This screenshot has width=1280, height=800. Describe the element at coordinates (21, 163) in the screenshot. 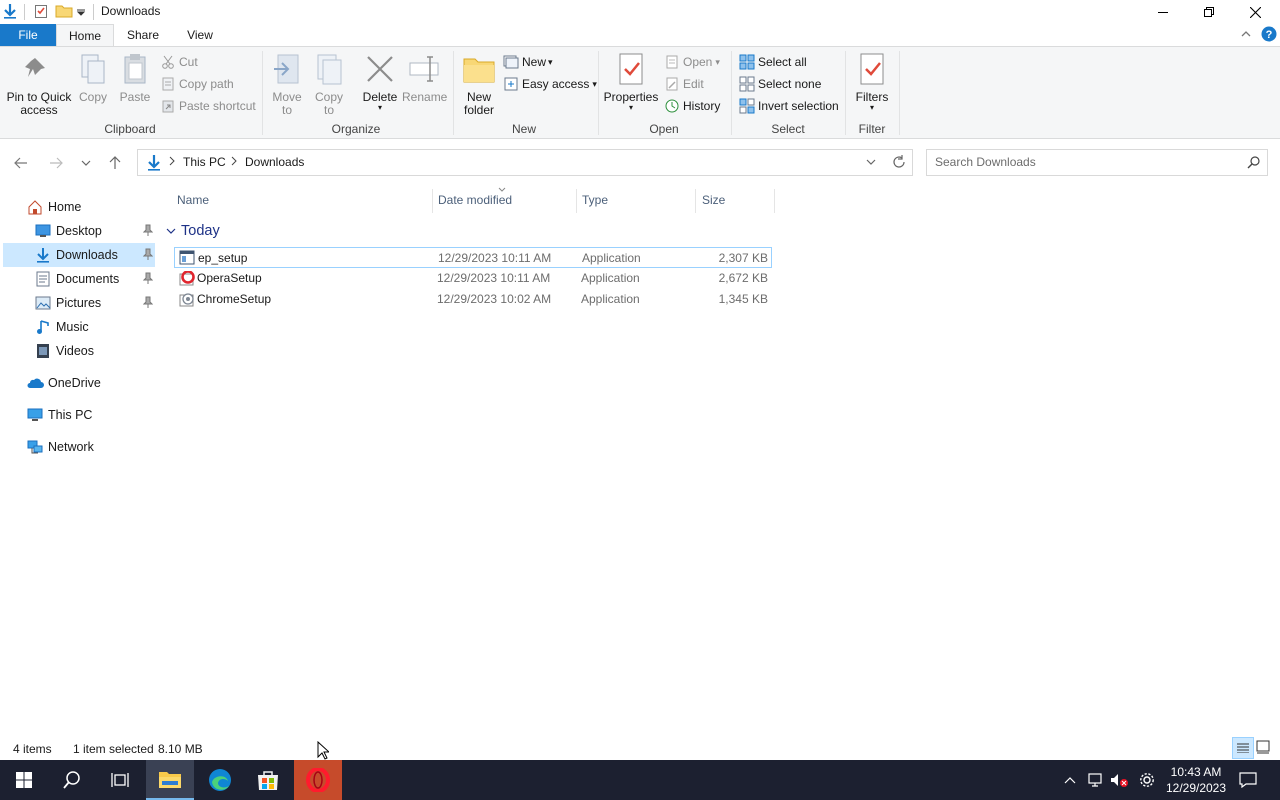

I see `back-button` at that location.